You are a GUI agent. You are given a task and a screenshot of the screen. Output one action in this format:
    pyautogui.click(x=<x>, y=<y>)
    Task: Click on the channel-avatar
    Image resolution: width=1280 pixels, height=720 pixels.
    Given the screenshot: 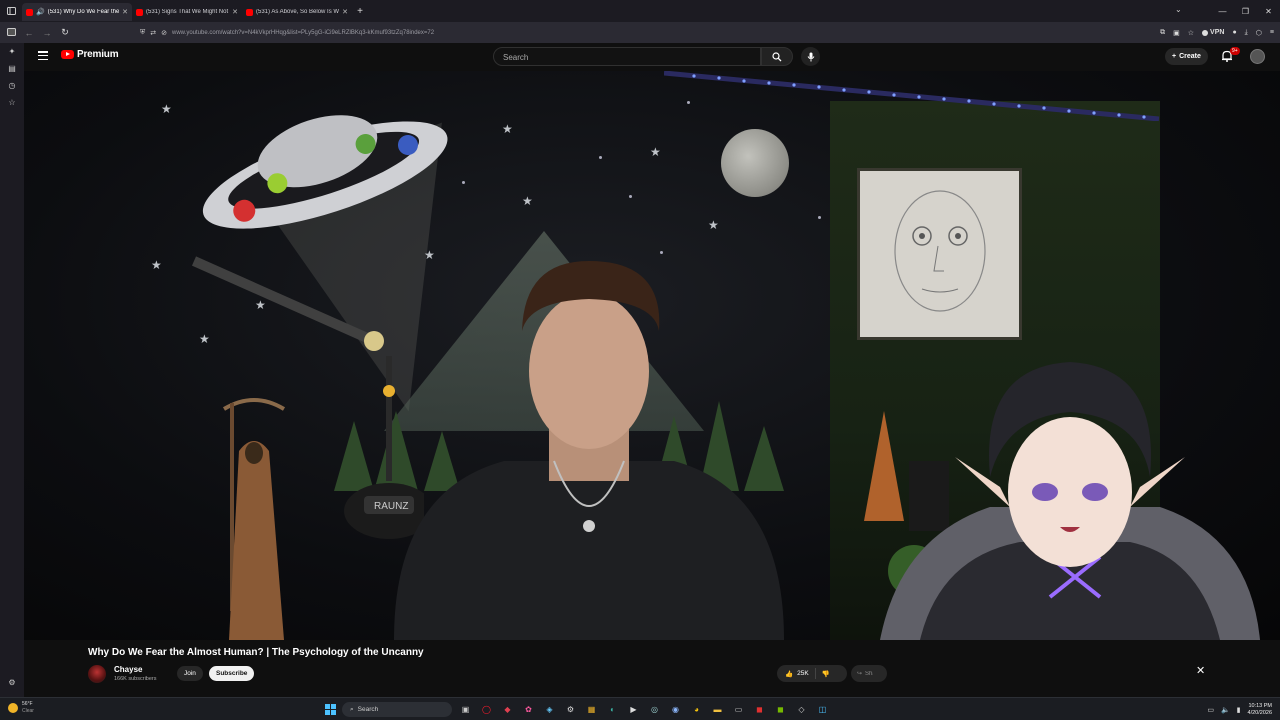 What is the action you would take?
    pyautogui.click(x=97, y=674)
    